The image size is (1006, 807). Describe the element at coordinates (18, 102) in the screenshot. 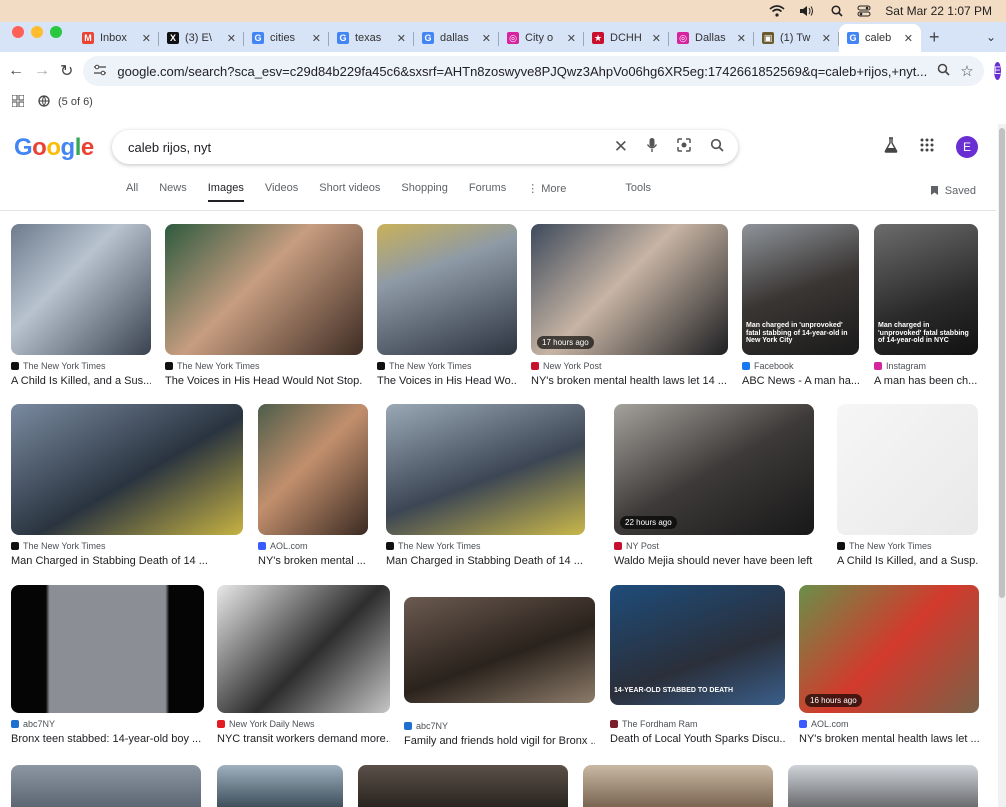

I see `apps-grid-icon` at that location.